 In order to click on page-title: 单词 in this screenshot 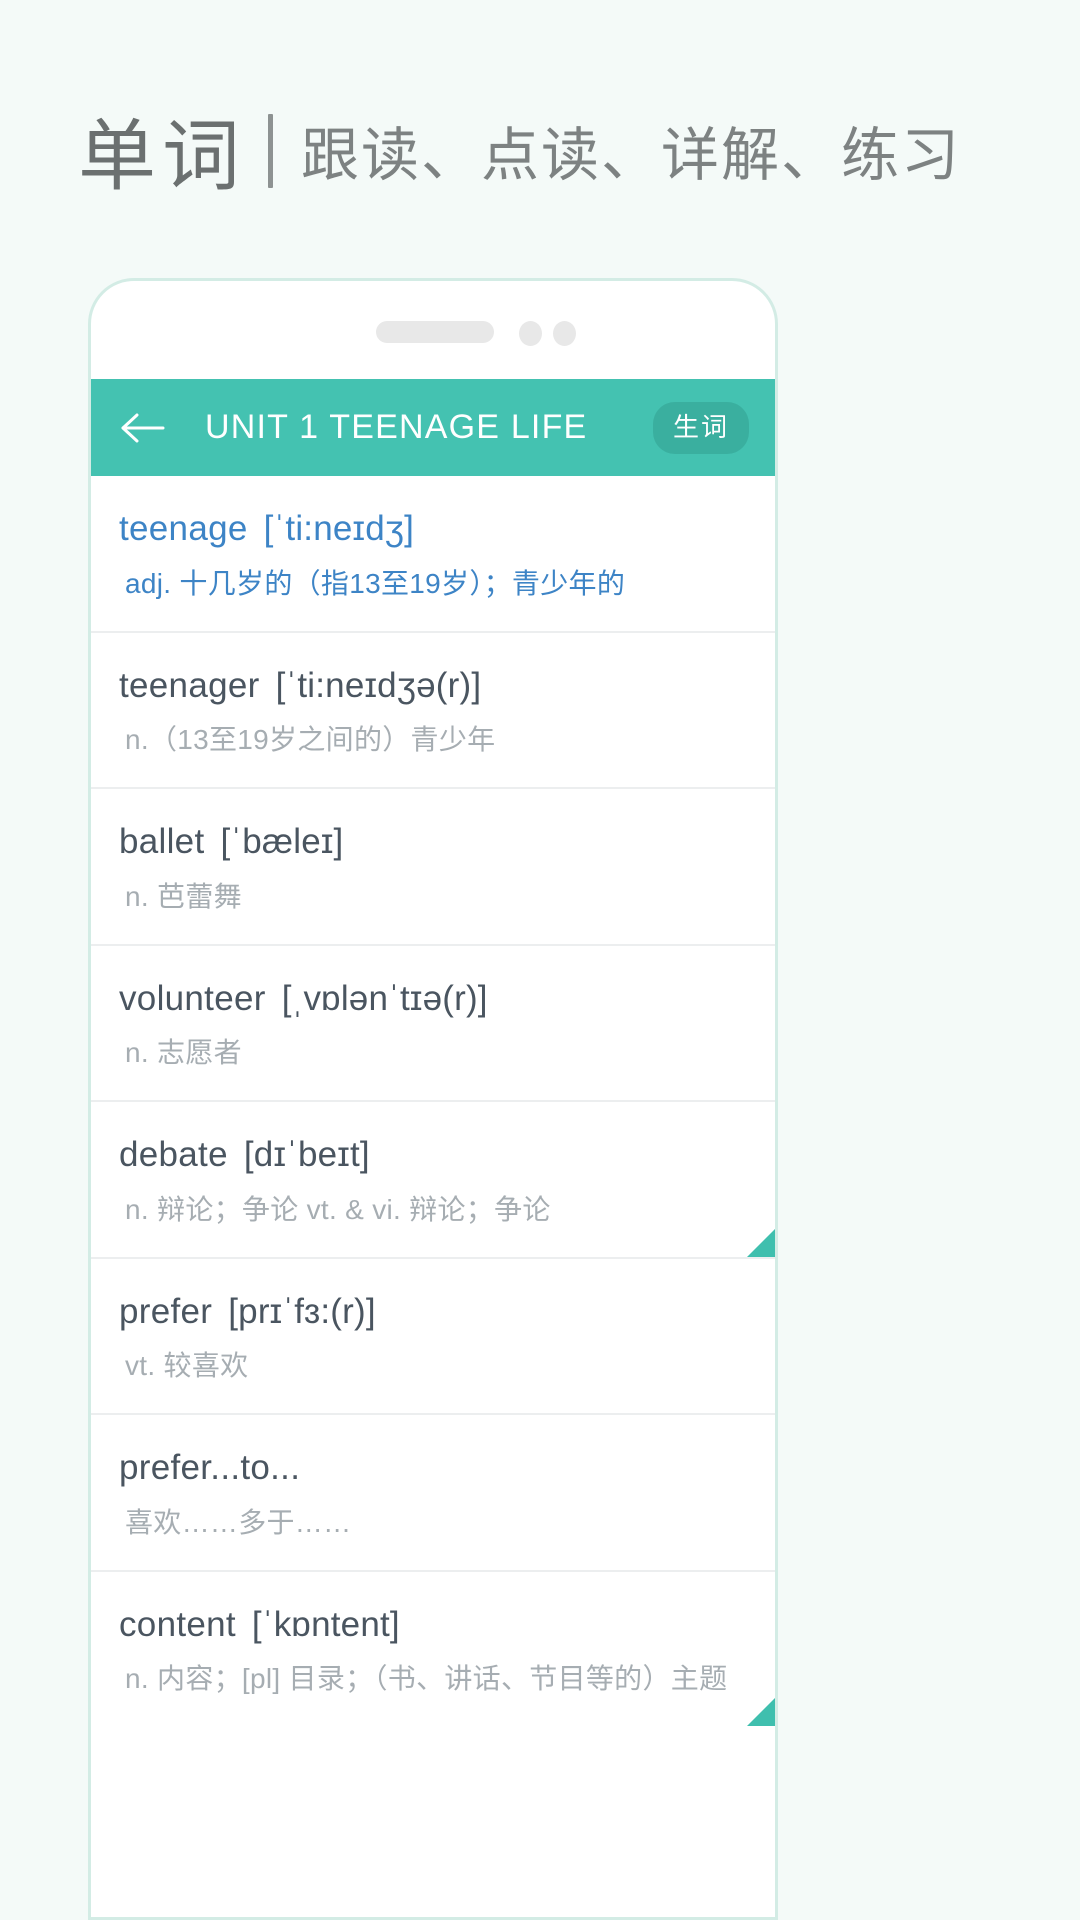, I will do `click(162, 156)`.